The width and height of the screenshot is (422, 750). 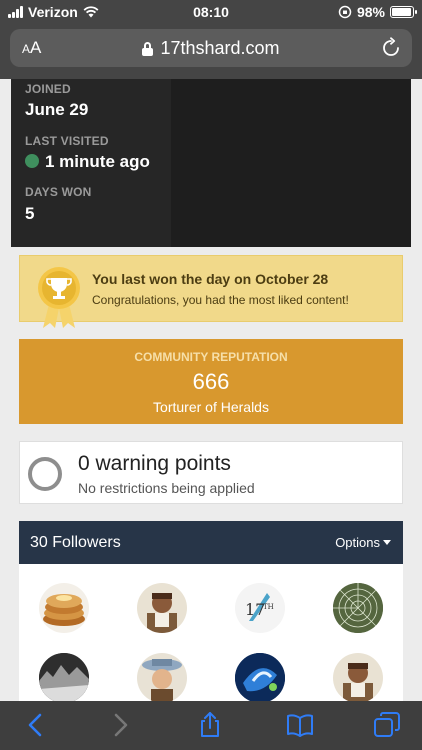 I want to click on reputation-label: COMMUNITY REPUTATION, so click(x=211, y=357).